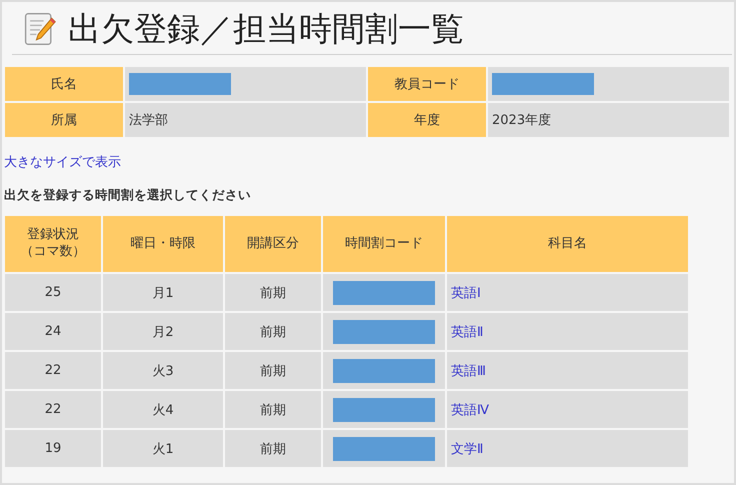 The image size is (736, 485). Describe the element at coordinates (273, 244) in the screenshot. I see `column-header: 開講区分` at that location.